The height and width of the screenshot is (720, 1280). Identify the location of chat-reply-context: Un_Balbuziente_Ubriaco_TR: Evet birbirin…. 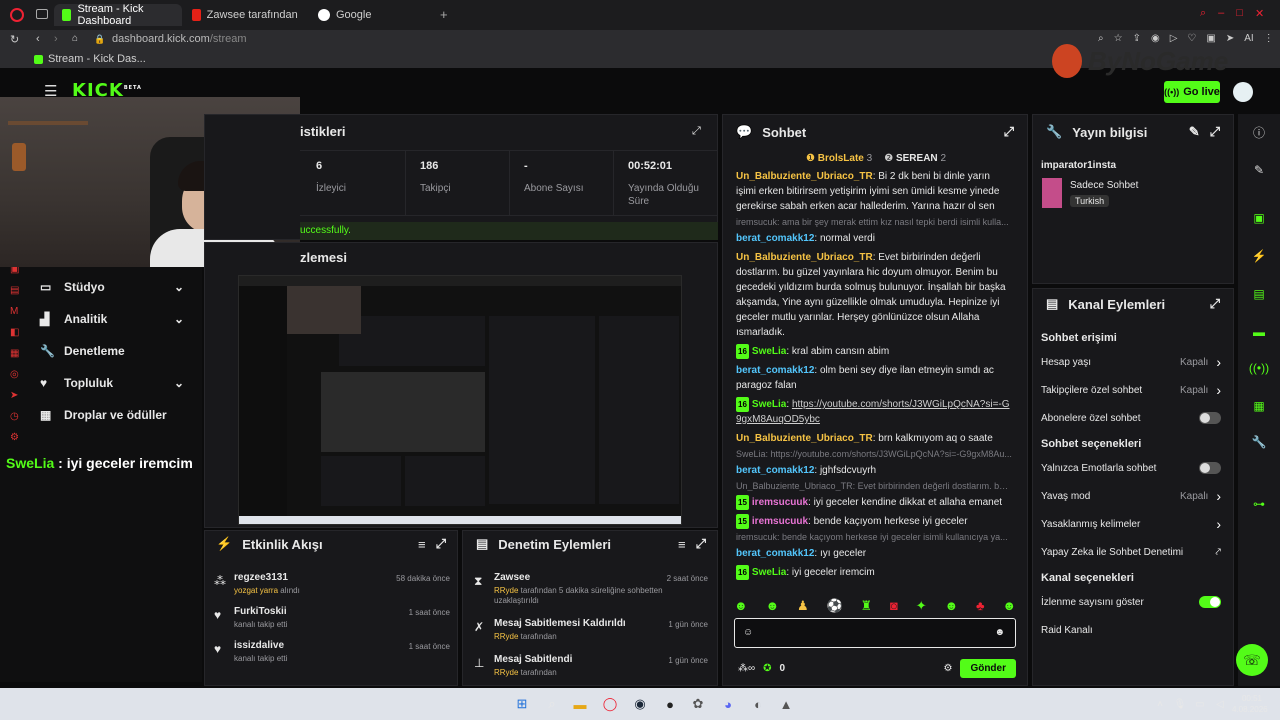
(874, 486).